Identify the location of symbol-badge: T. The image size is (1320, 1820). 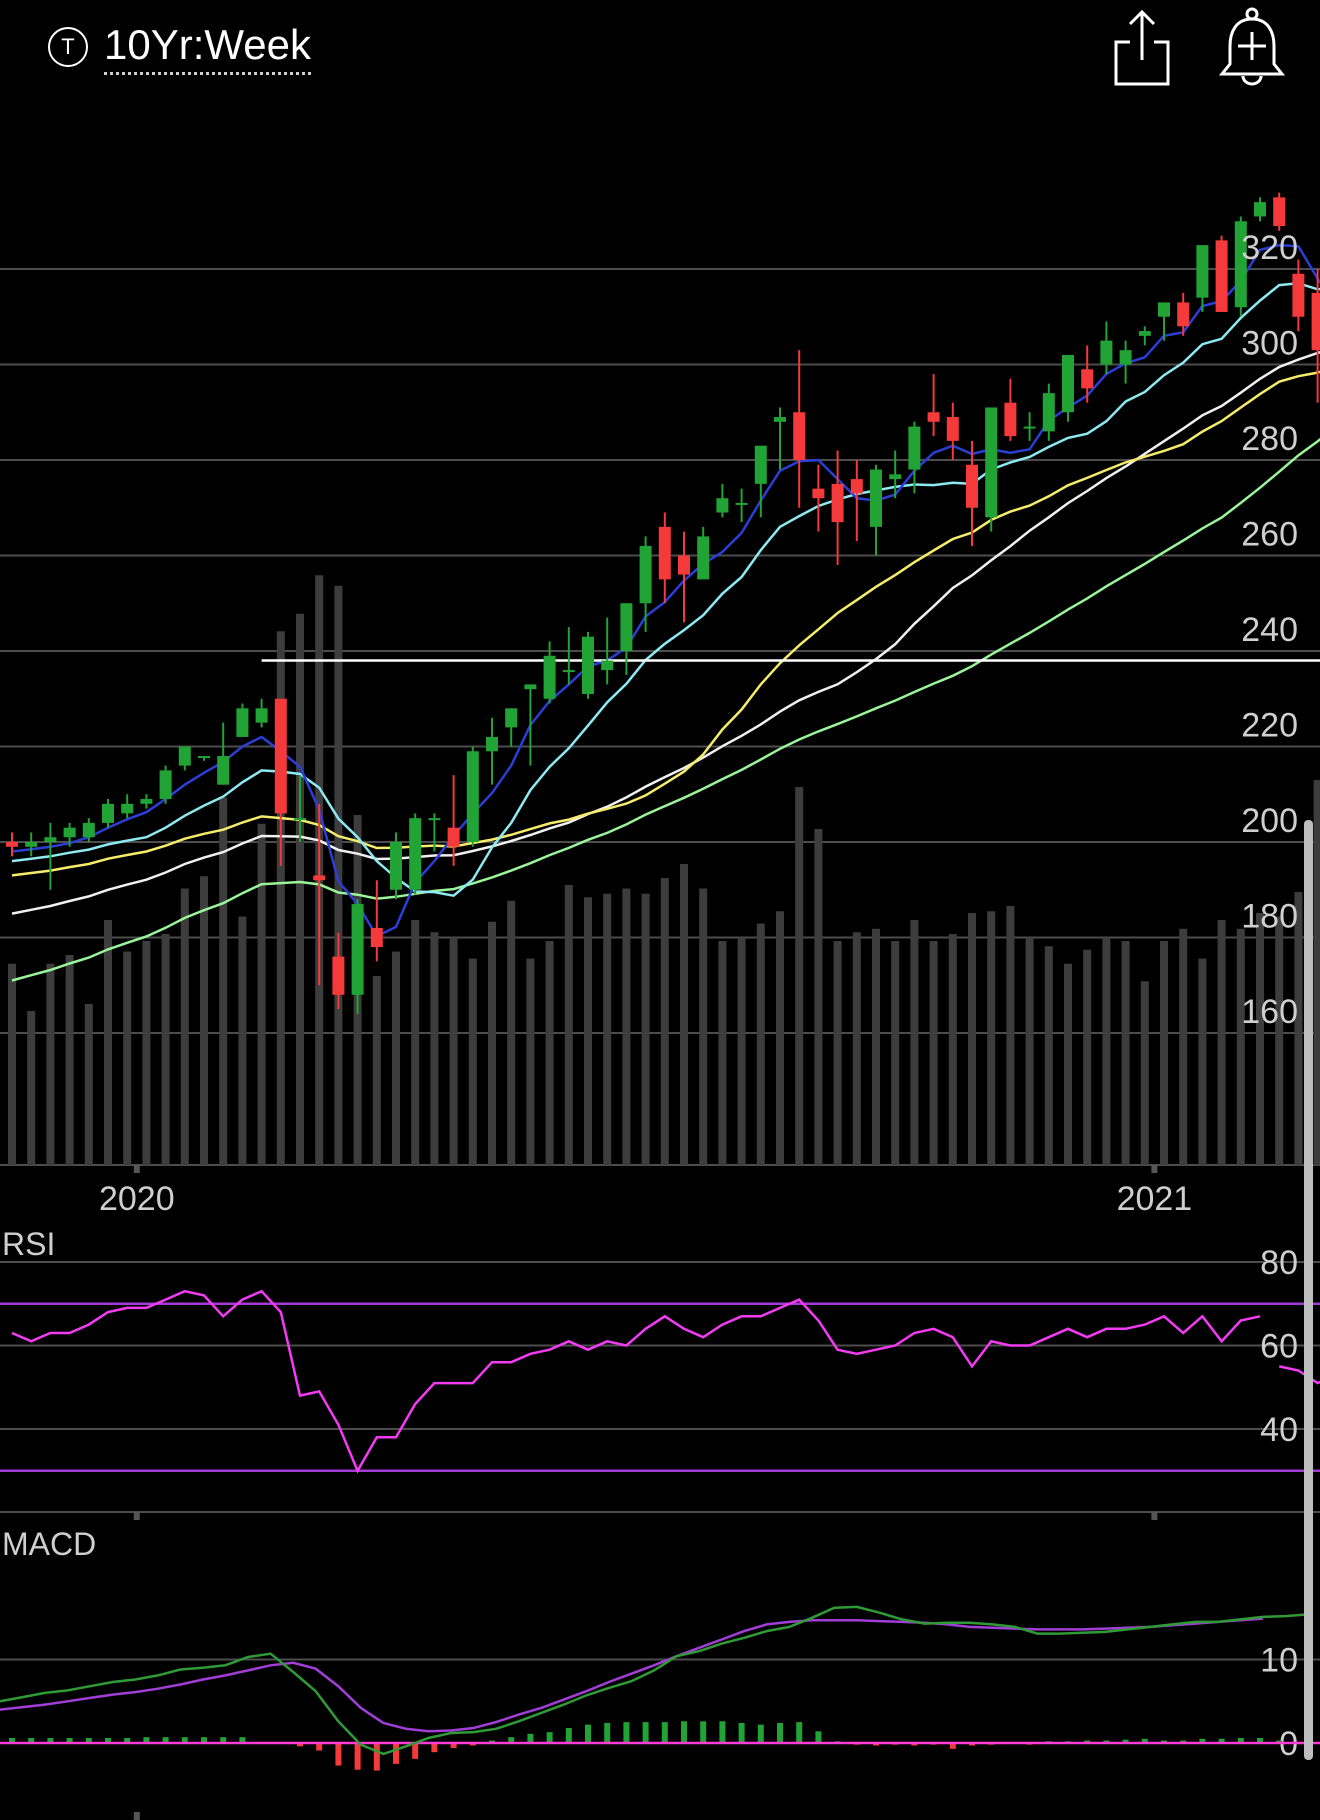
(68, 47).